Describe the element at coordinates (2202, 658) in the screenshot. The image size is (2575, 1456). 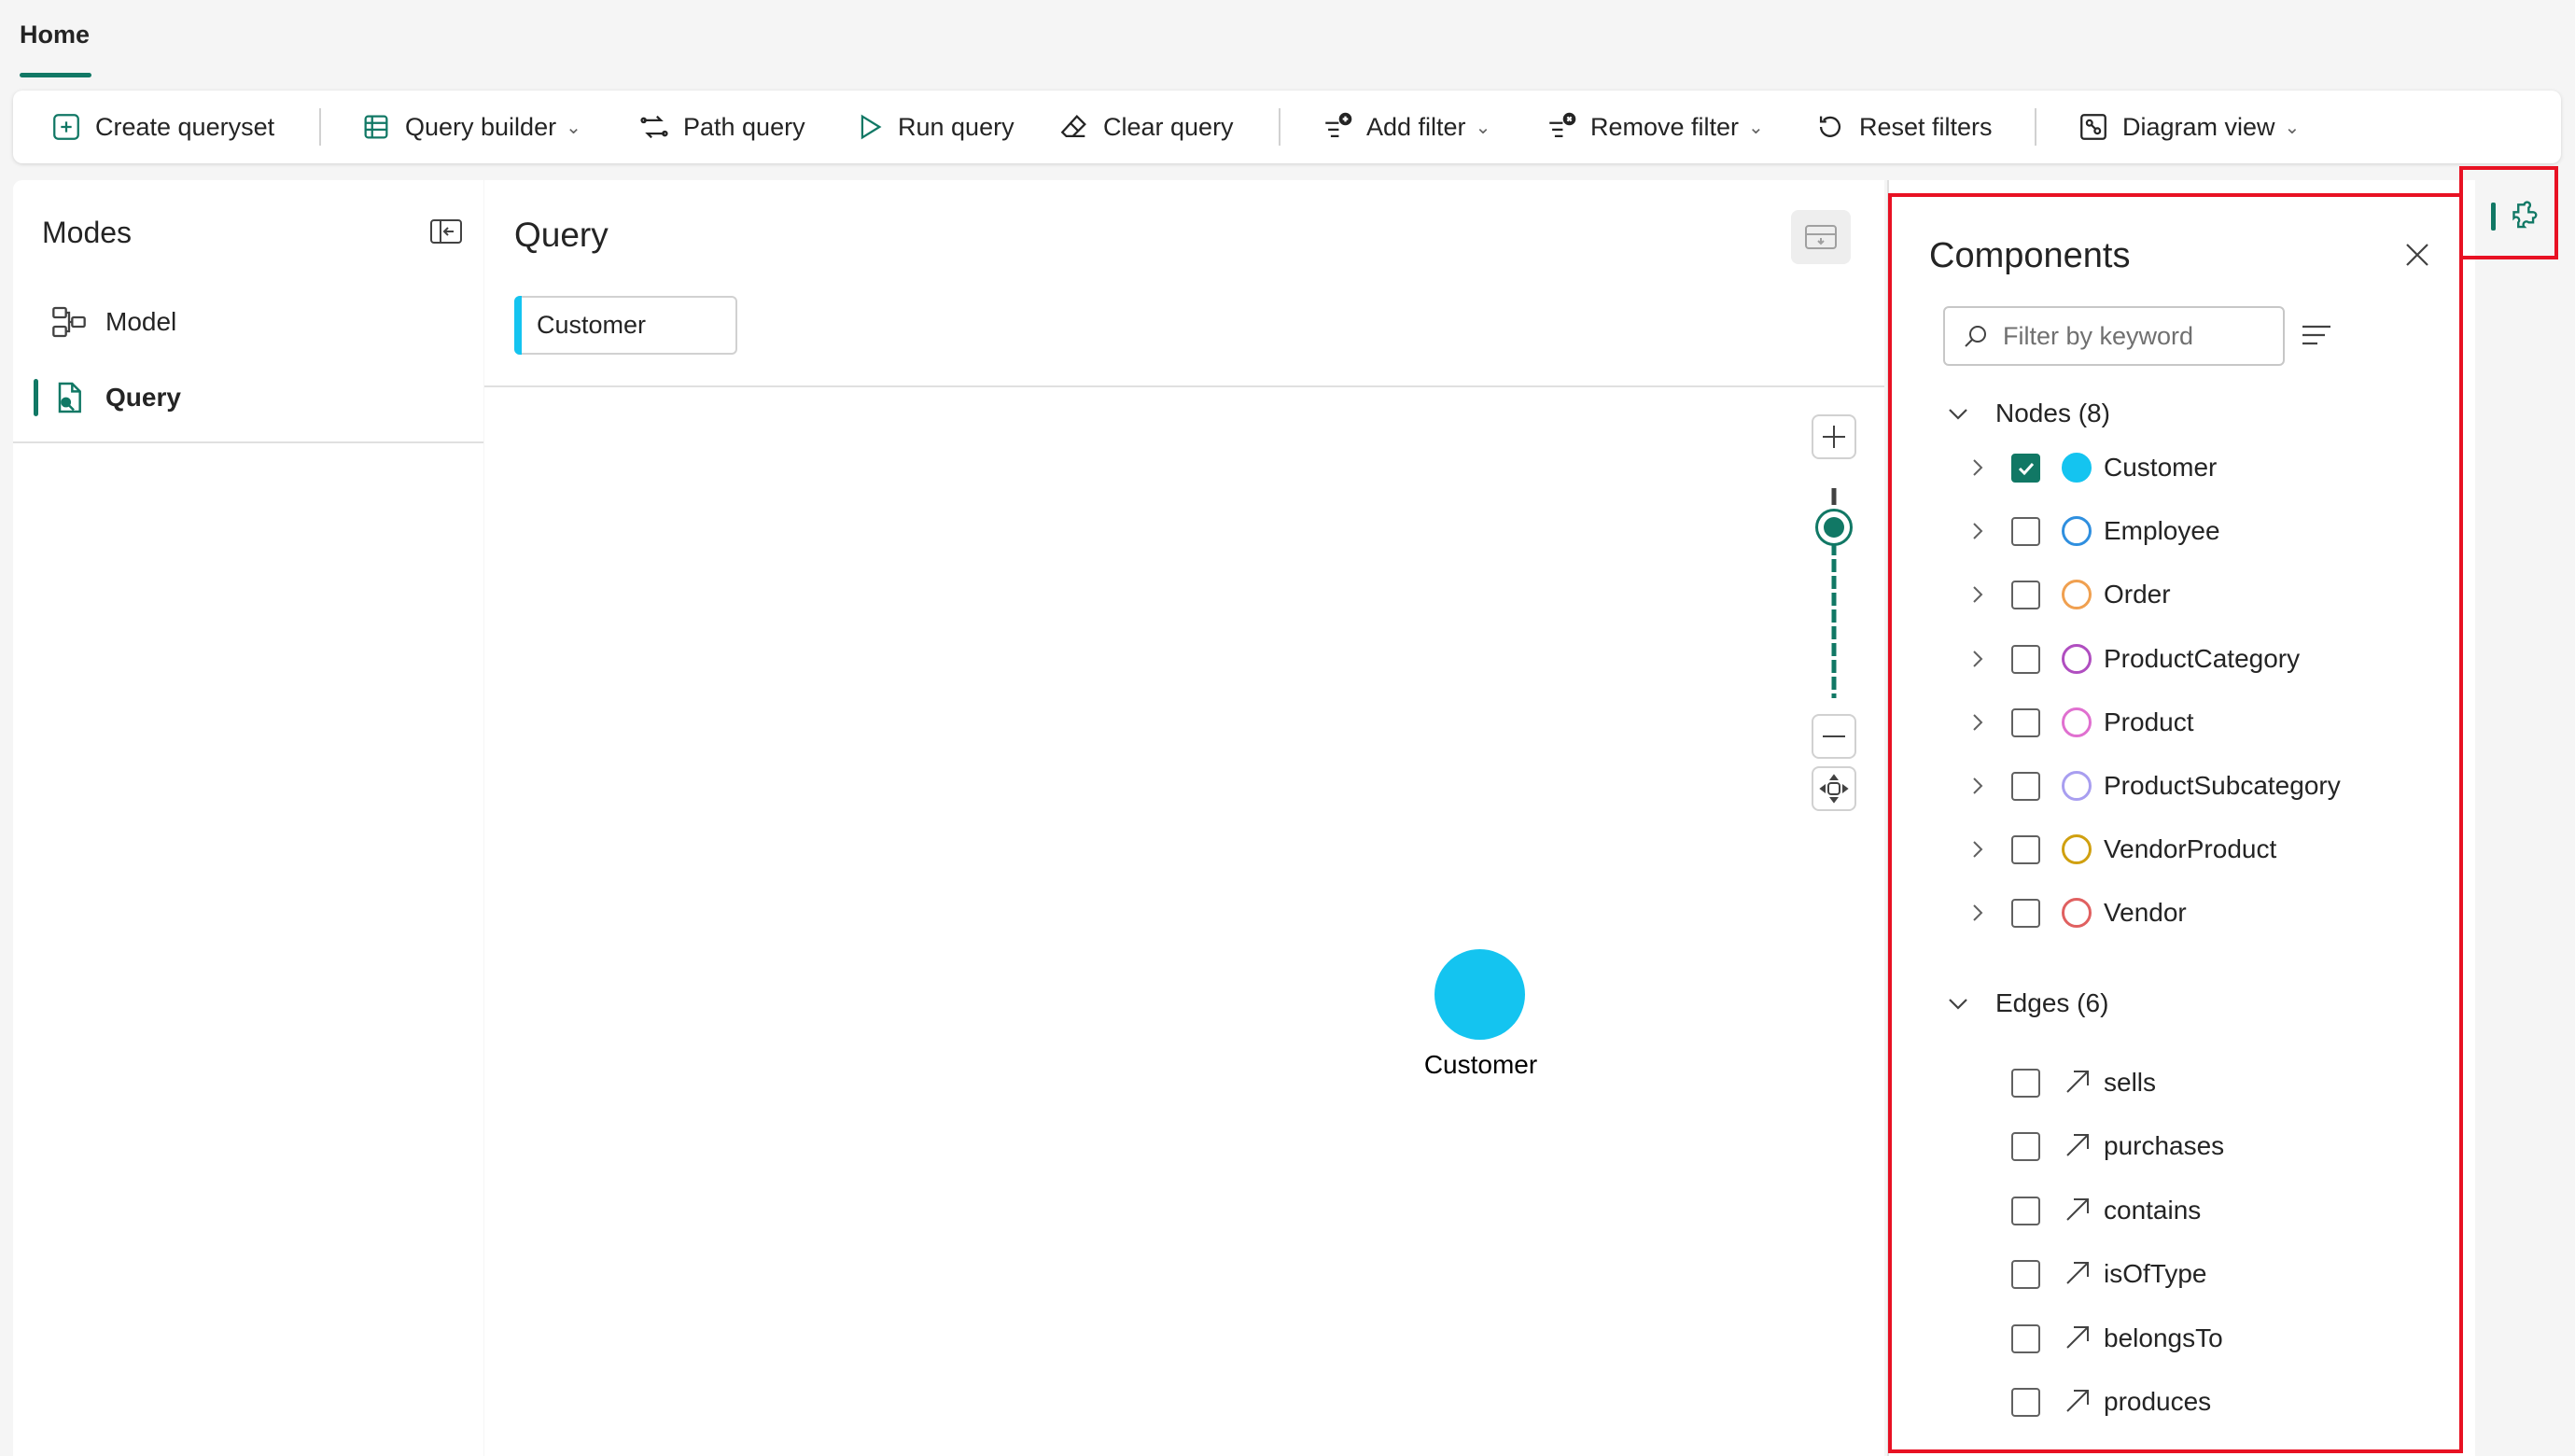
I see `node-label: ProductCategory` at that location.